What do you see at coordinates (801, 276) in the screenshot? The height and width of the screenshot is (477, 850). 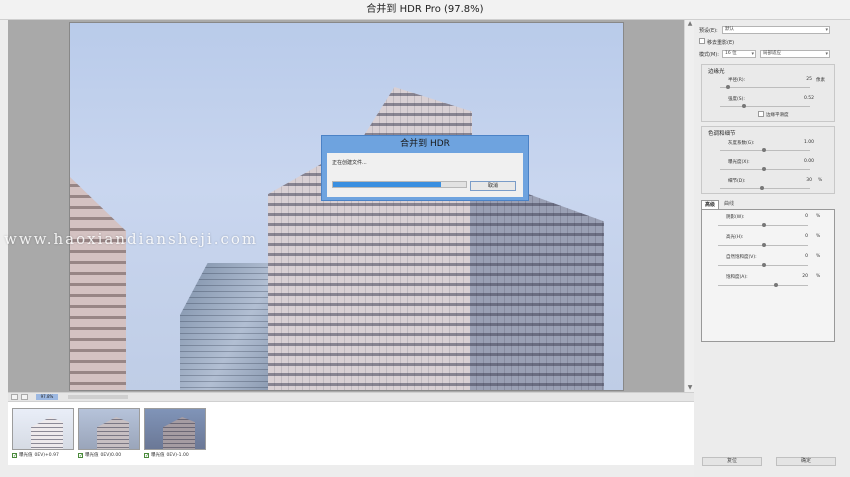 I see `saturation-value: 20` at bounding box center [801, 276].